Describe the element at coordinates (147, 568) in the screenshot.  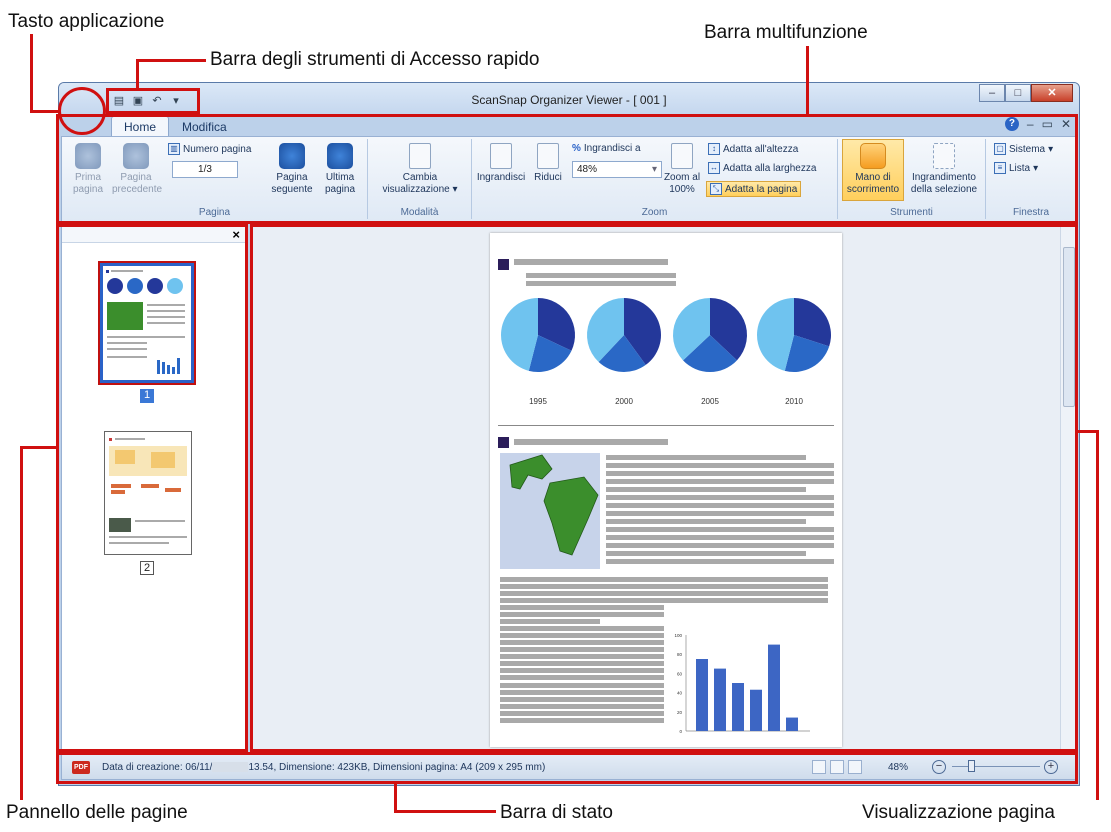
I see `thumbnail-number-2: 2` at that location.